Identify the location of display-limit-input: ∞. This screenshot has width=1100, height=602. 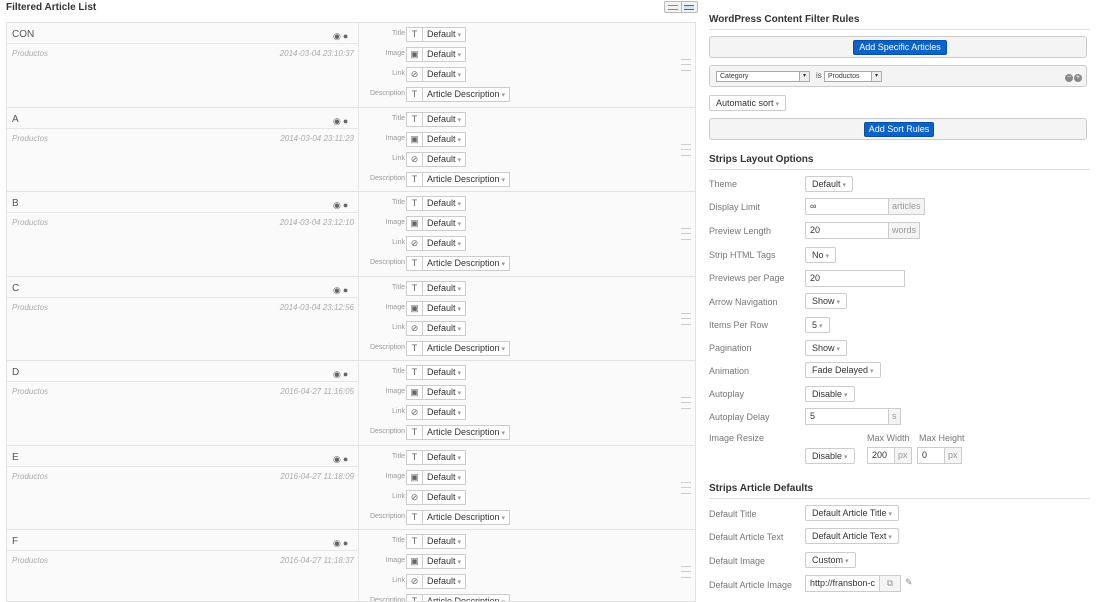
(847, 206).